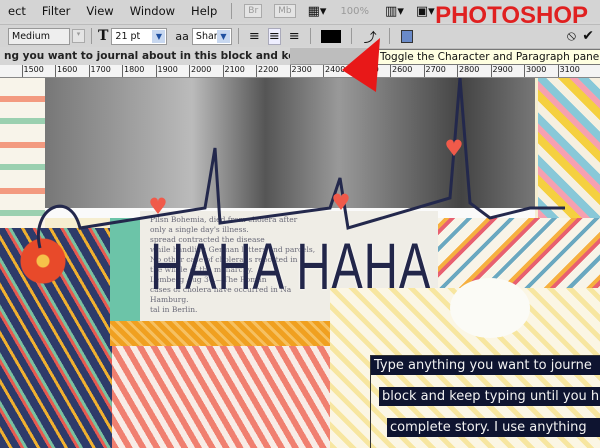  What do you see at coordinates (274, 36) in the screenshot?
I see `align-center-icon: ≡` at bounding box center [274, 36].